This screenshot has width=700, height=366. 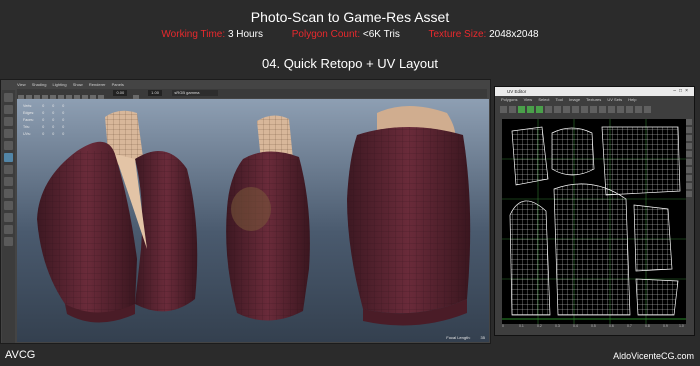 What do you see at coordinates (566, 109) in the screenshot?
I see `uv-cut-icon` at bounding box center [566, 109].